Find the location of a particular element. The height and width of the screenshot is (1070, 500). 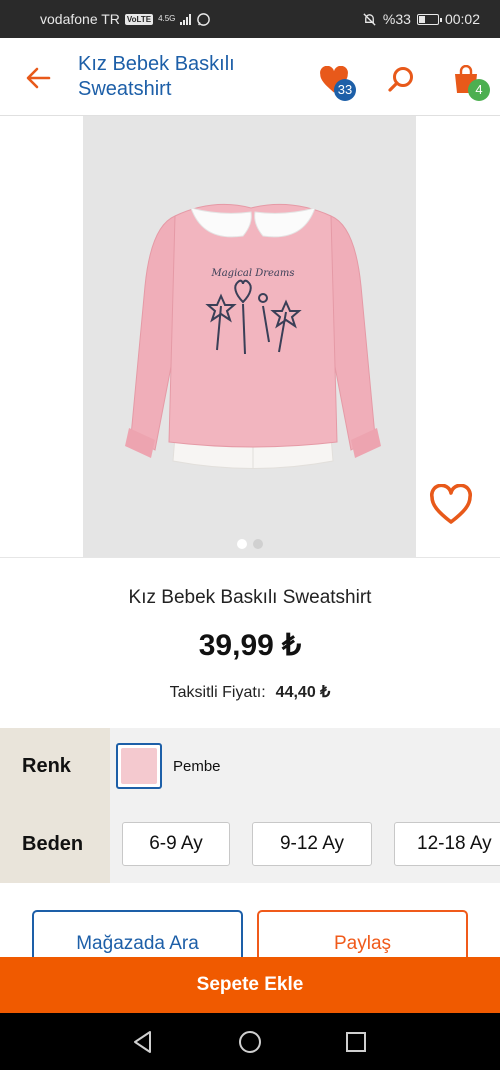

cart-badge: 4 is located at coordinates (479, 90).